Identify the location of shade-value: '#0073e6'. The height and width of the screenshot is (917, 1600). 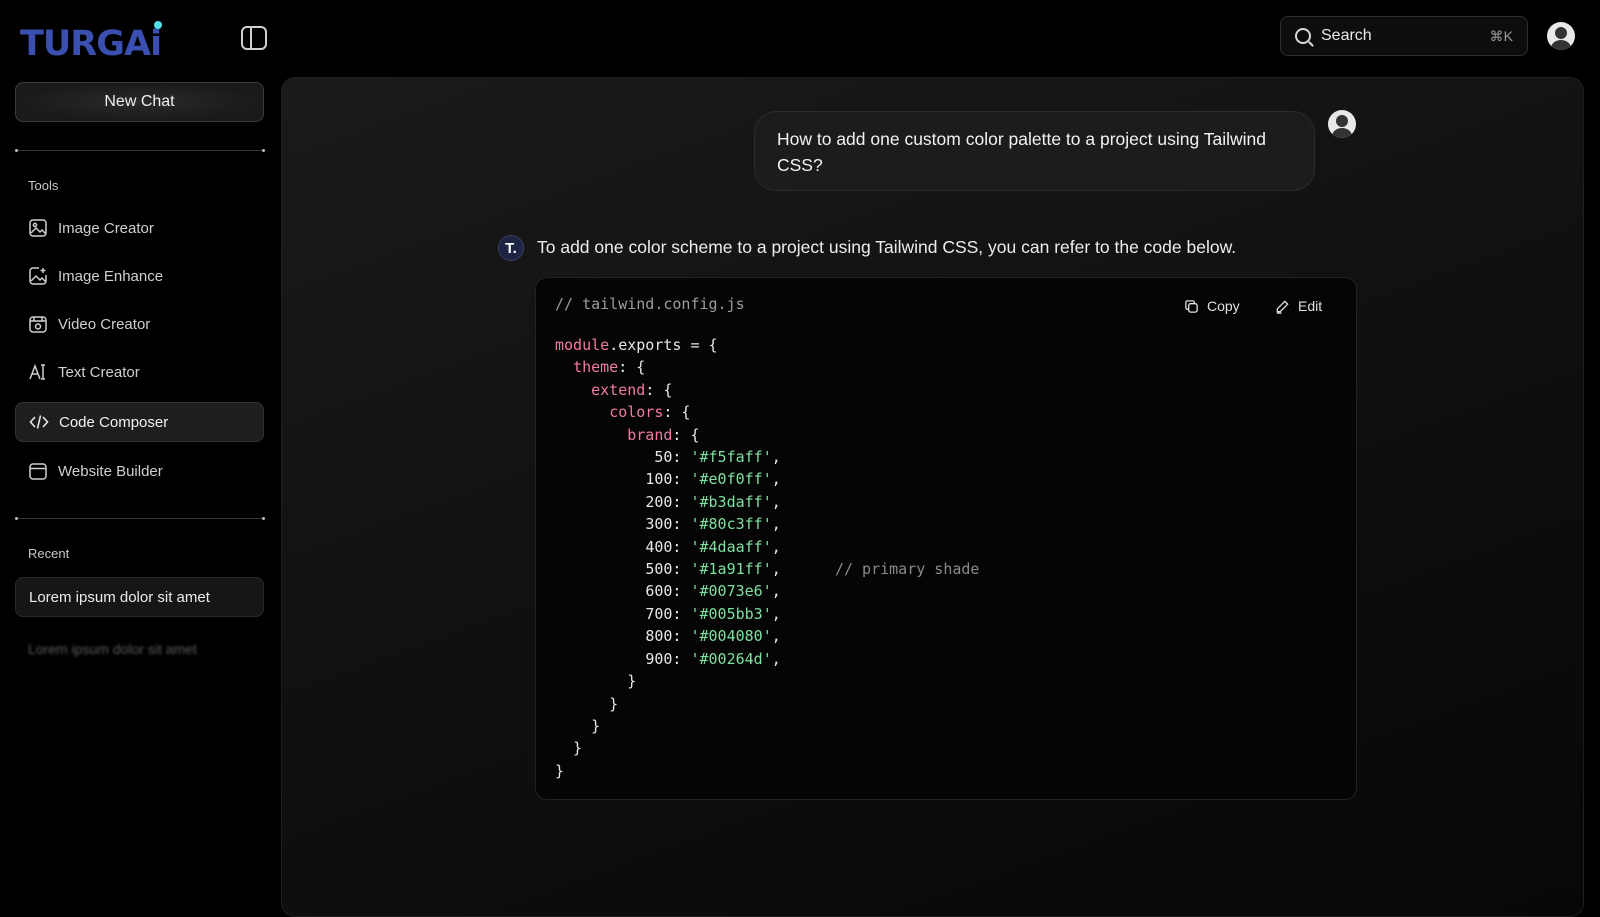
(731, 591).